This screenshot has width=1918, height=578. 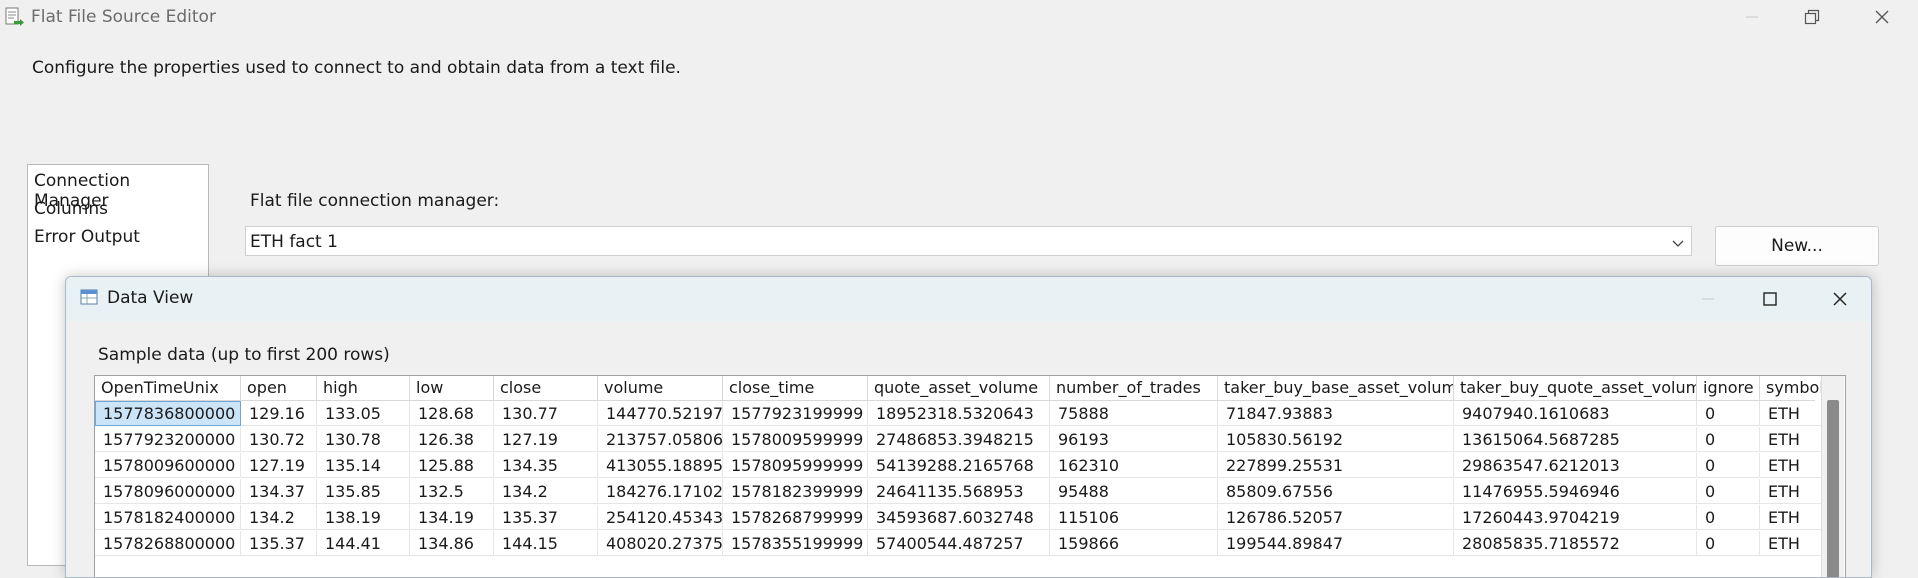 I want to click on column-header: quote_asset_volume, so click(x=959, y=388).